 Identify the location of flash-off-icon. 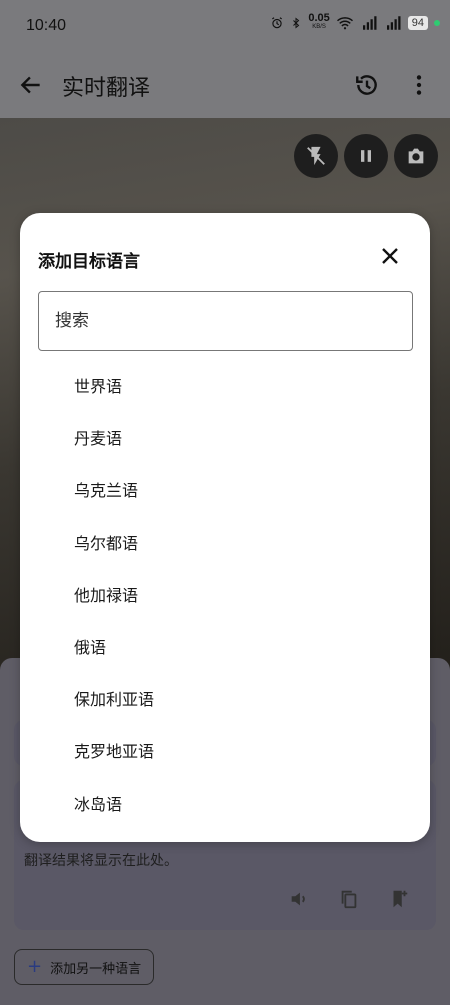
(316, 156).